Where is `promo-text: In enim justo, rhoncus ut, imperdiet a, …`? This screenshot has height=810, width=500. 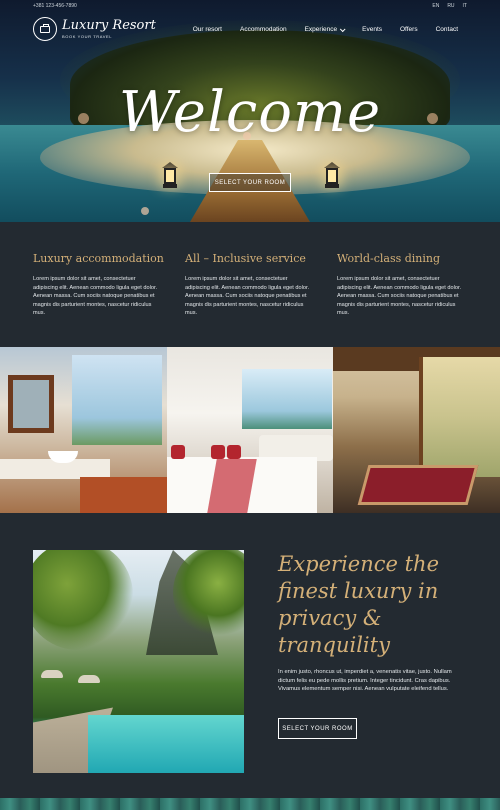
promo-text: In enim justo, rhoncus ut, imperdiet a, … is located at coordinates (365, 681).